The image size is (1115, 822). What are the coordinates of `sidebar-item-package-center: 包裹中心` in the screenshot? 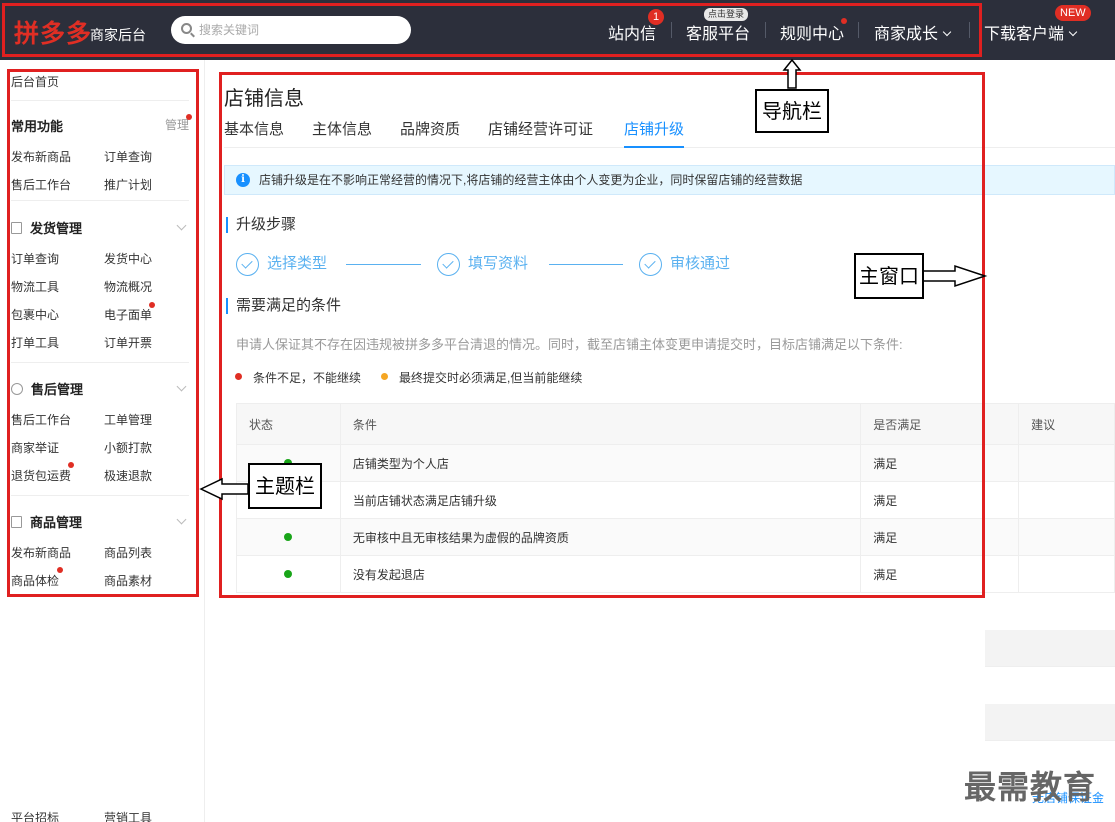 It's located at (35, 314).